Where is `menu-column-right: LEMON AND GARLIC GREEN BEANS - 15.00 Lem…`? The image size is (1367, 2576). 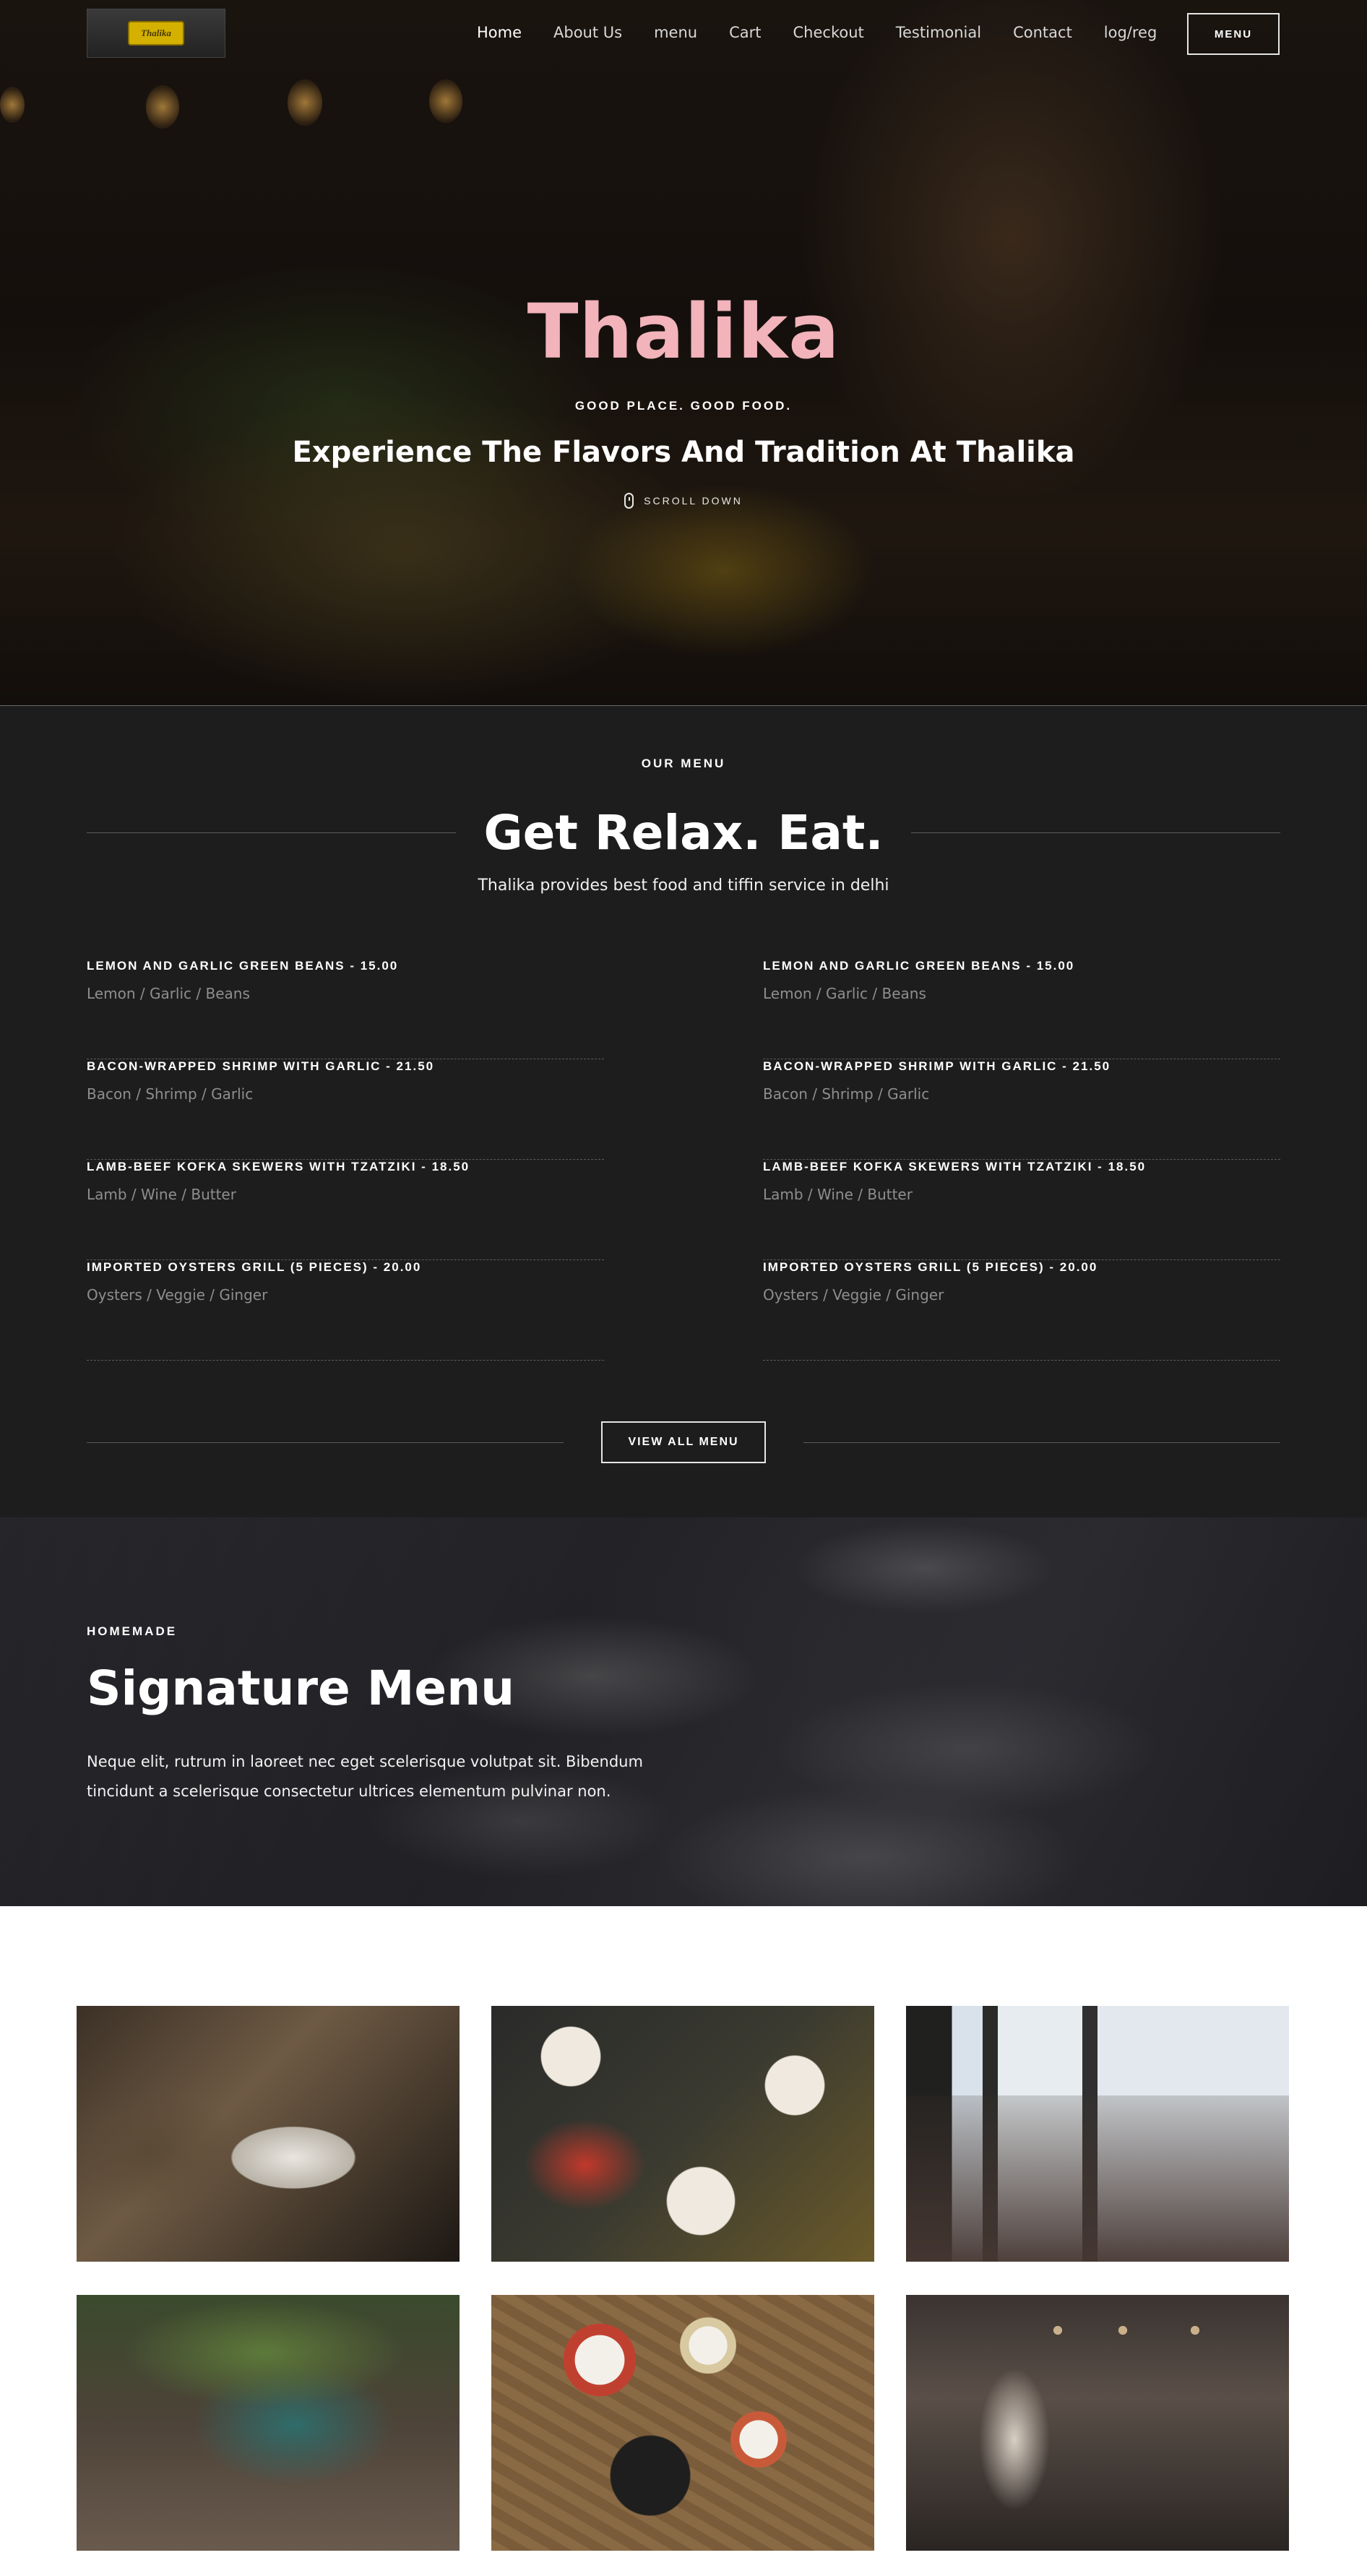 menu-column-right: LEMON AND GARLIC GREEN BEANS - 15.00 Lem… is located at coordinates (1022, 1160).